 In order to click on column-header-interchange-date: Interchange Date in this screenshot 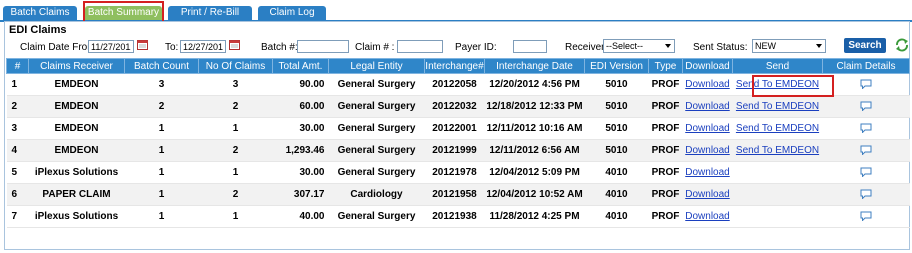, I will do `click(534, 66)`.